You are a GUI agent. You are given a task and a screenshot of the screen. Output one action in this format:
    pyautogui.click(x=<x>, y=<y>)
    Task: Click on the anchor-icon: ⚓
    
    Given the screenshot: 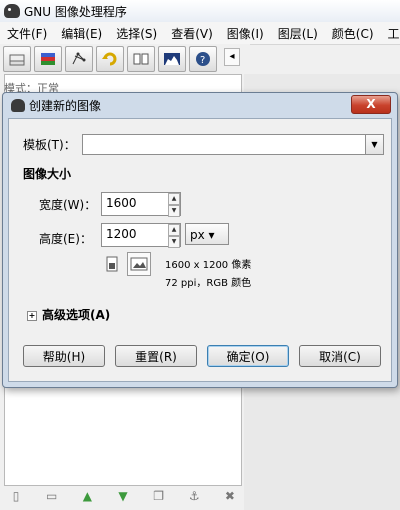 What is the action you would take?
    pyautogui.click(x=194, y=496)
    